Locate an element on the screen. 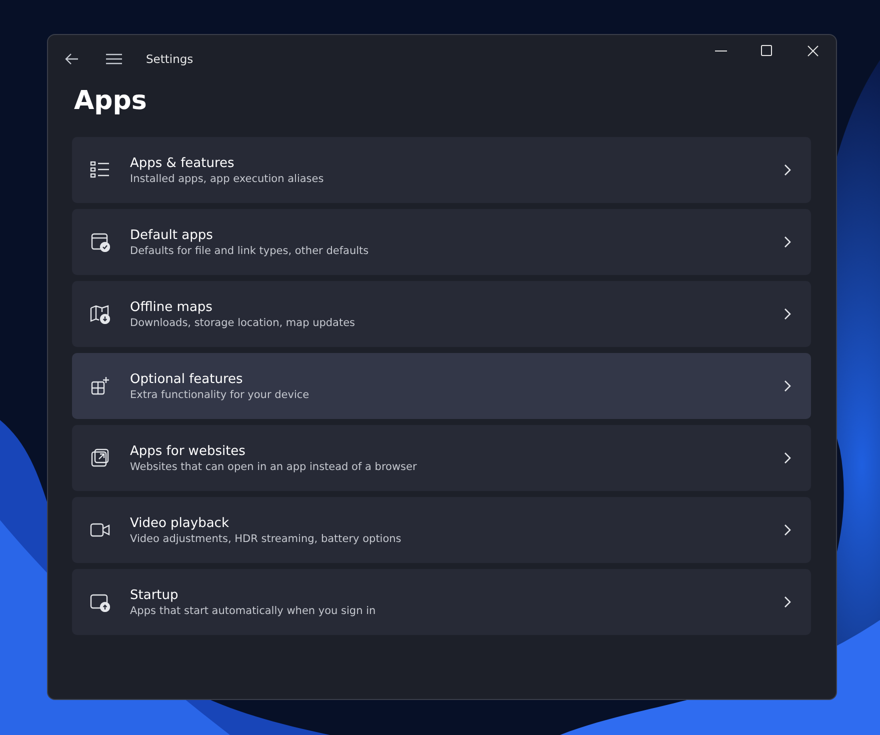 Image resolution: width=880 pixels, height=735 pixels. item-description: Apps that start automatically when you sign in is located at coordinates (253, 610).